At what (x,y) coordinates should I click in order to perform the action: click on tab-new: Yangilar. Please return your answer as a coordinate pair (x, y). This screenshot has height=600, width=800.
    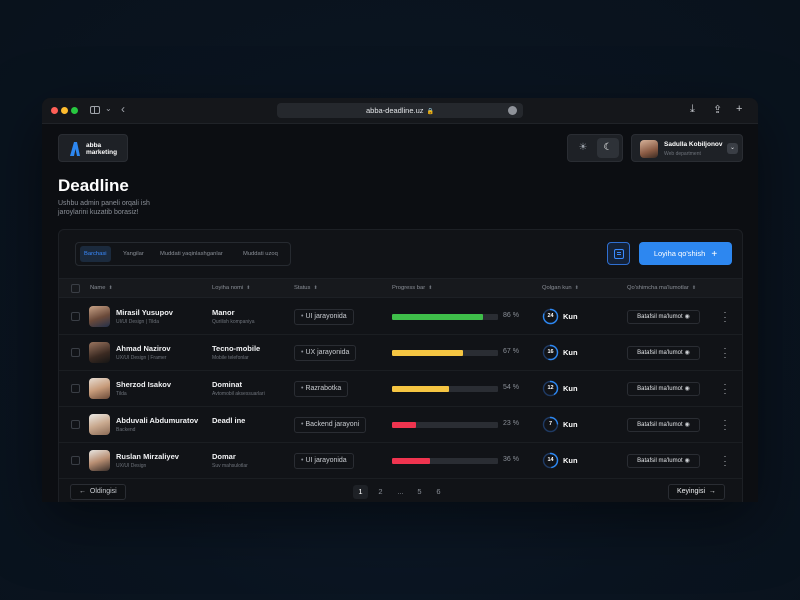
    Looking at the image, I should click on (133, 254).